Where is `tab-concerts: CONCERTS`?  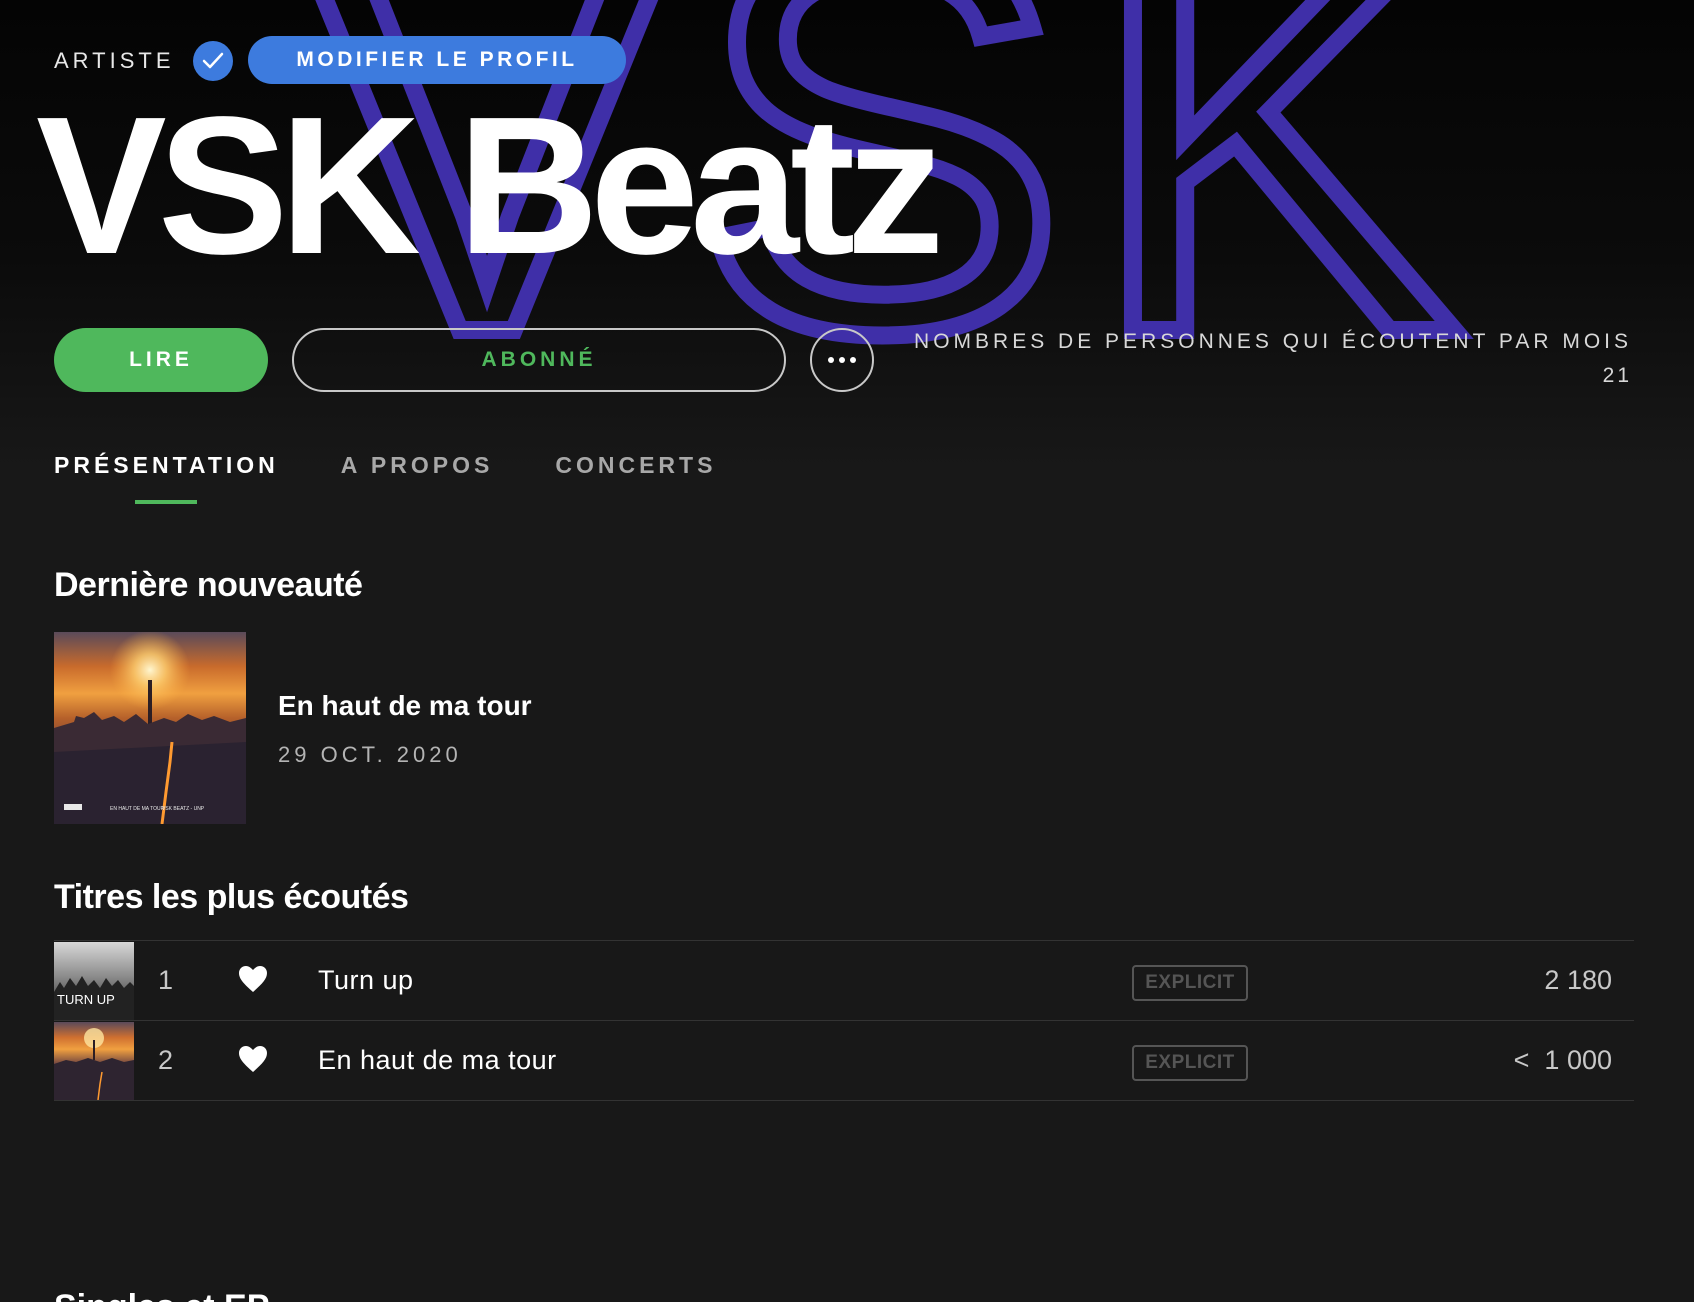 tab-concerts: CONCERTS is located at coordinates (635, 465).